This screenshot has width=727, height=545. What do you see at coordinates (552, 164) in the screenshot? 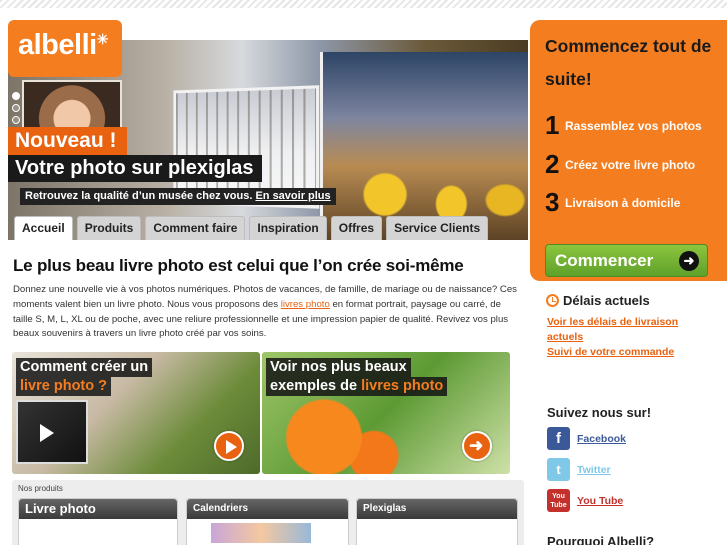
I see `step-number: 2` at bounding box center [552, 164].